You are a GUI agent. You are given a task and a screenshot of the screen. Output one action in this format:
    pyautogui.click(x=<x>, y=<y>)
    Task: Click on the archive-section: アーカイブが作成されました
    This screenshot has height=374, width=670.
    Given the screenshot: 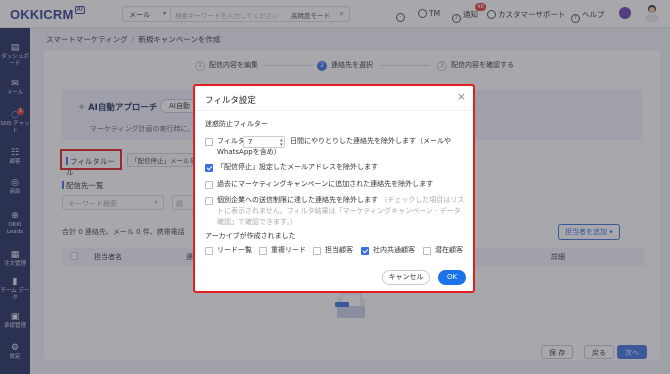 What is the action you would take?
    pyautogui.click(x=250, y=236)
    